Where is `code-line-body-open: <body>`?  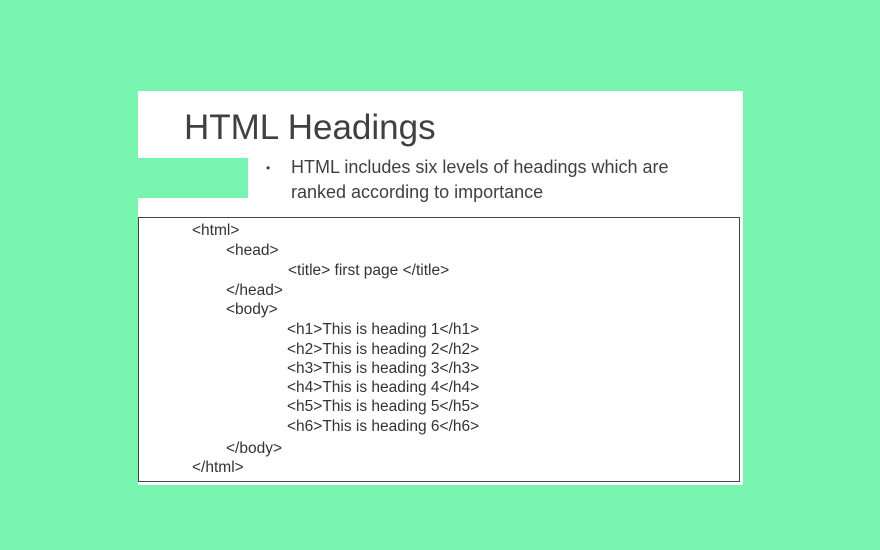 code-line-body-open: <body> is located at coordinates (252, 309).